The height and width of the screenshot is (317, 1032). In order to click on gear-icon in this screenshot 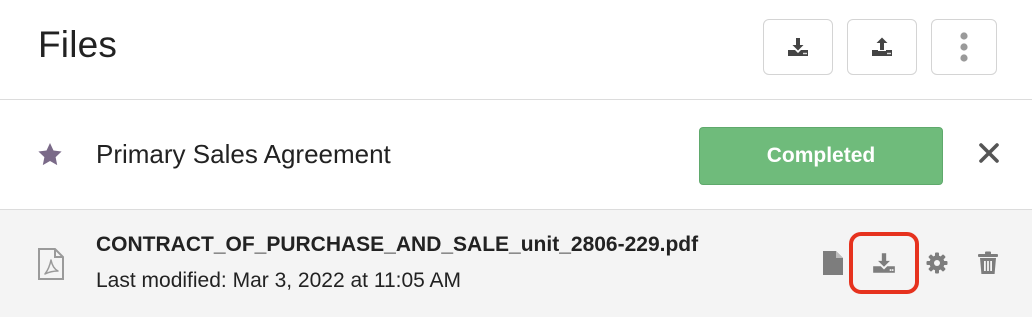, I will do `click(937, 263)`.